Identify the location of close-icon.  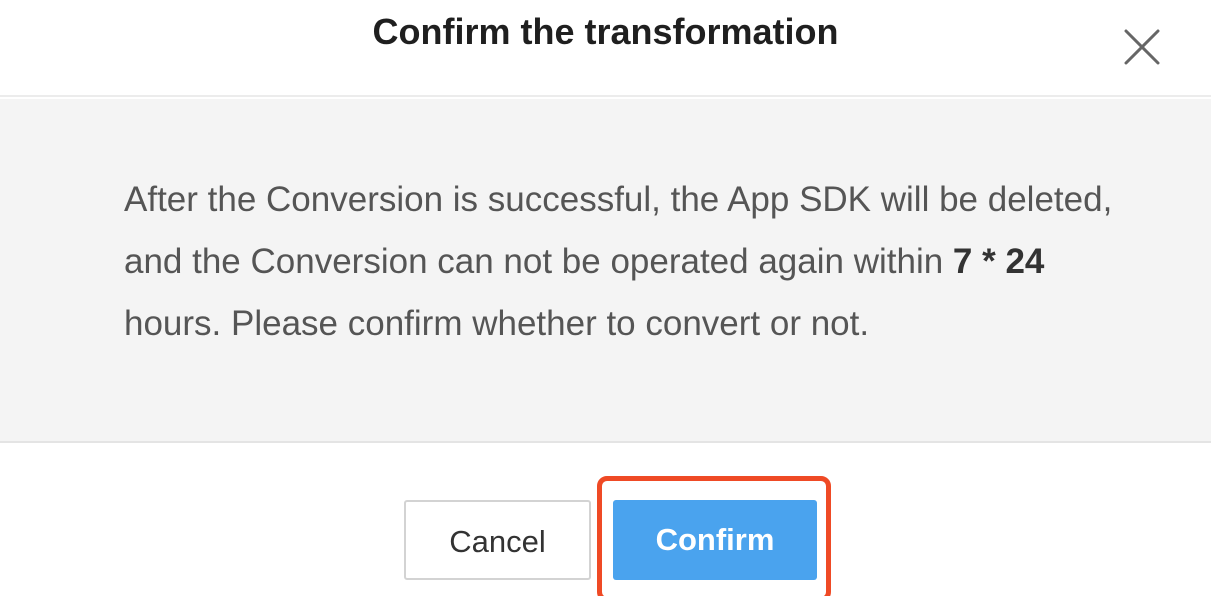
(1142, 47).